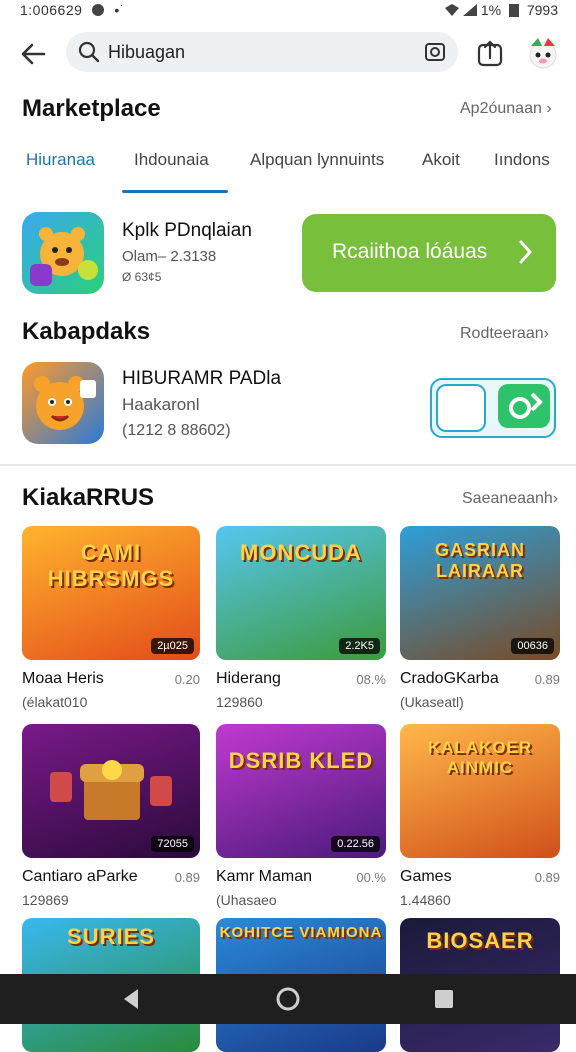 This screenshot has width=576, height=1052. What do you see at coordinates (513, 10) in the screenshot?
I see `battery-icon` at bounding box center [513, 10].